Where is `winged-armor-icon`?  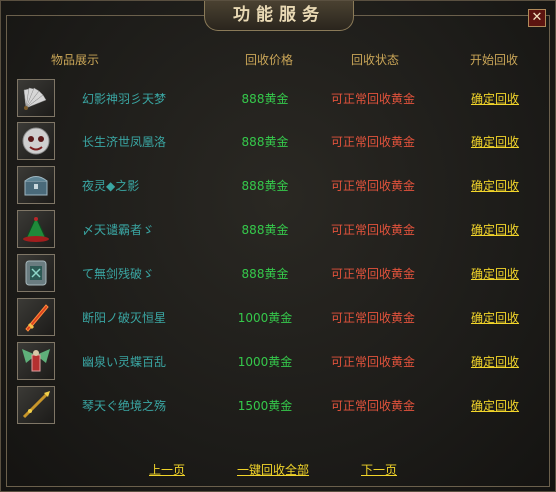 winged-armor-icon is located at coordinates (36, 361).